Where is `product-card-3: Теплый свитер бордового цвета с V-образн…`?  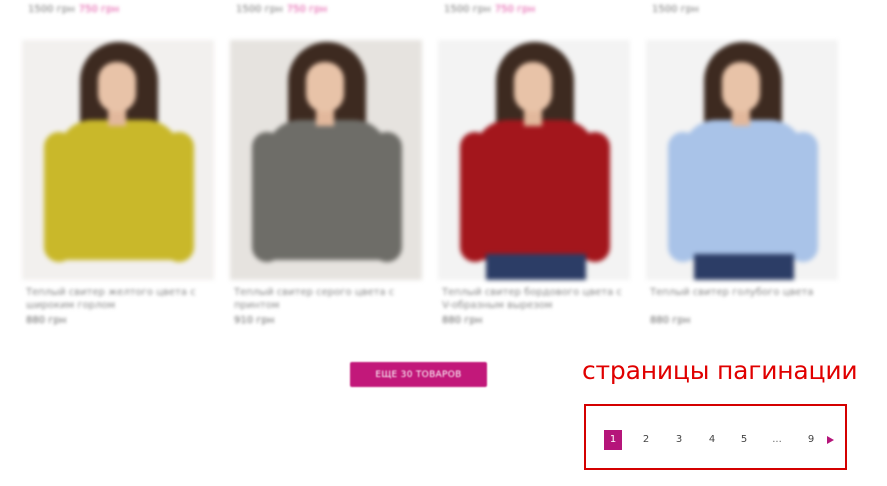
product-card-3: Теплый свитер бордового цвета с V-образн… is located at coordinates (534, 183).